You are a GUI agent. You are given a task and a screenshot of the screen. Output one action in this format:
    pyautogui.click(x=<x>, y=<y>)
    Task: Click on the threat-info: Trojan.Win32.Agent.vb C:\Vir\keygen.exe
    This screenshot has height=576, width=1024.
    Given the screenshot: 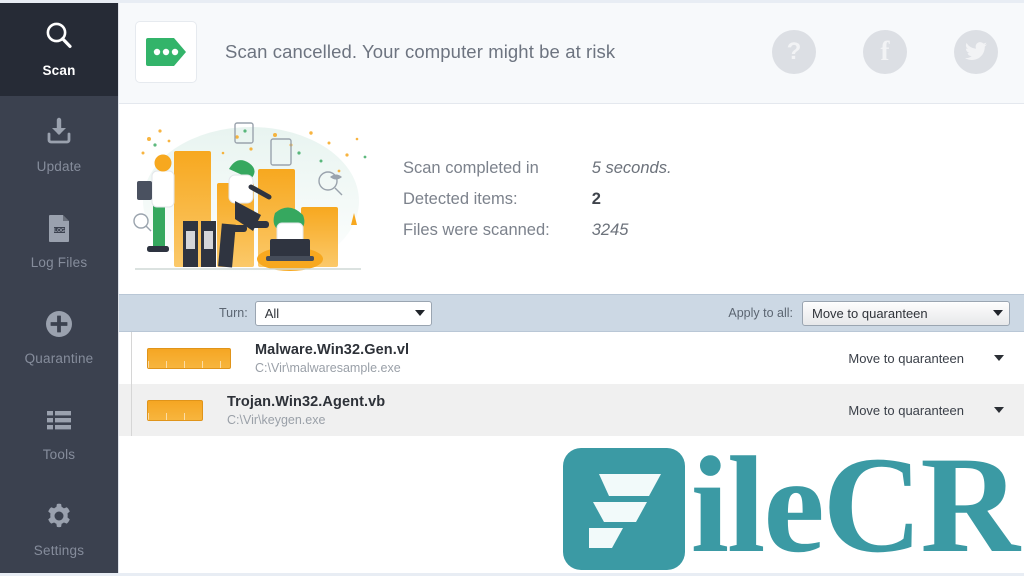 What is the action you would take?
    pyautogui.click(x=306, y=410)
    